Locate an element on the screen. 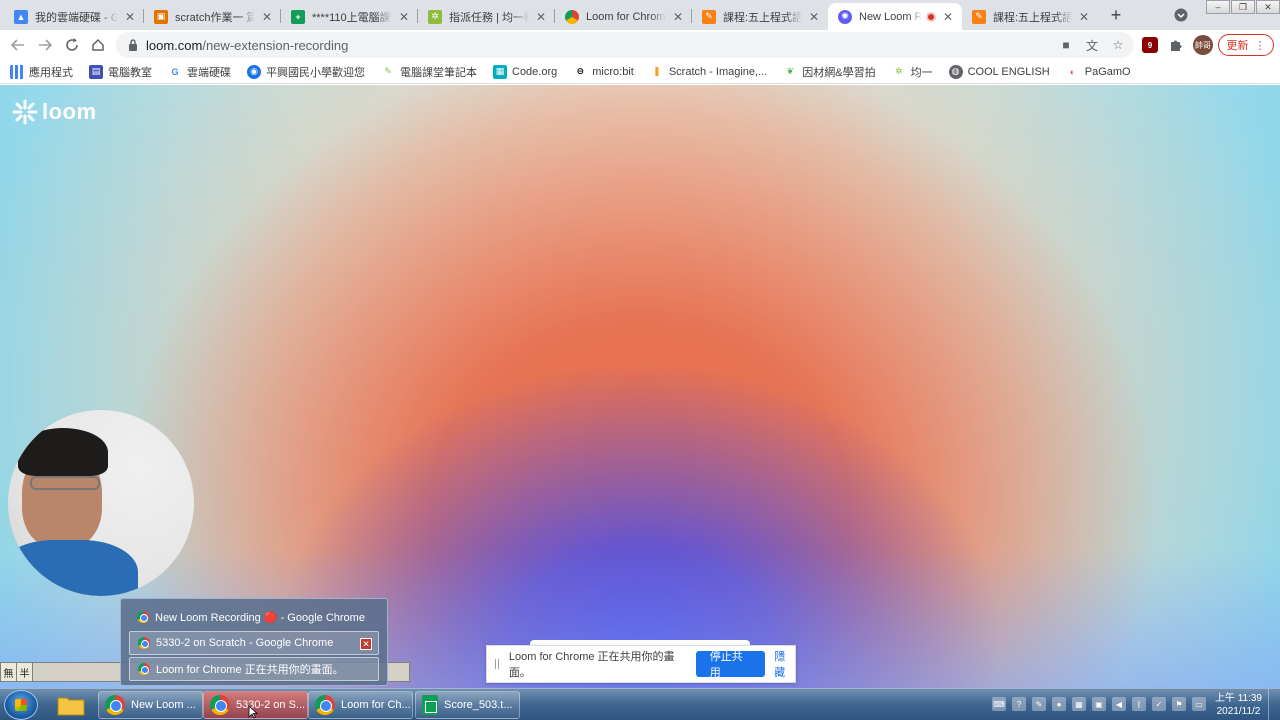 This screenshot has width=1280, height=720. minimize-button: – is located at coordinates (1218, 7).